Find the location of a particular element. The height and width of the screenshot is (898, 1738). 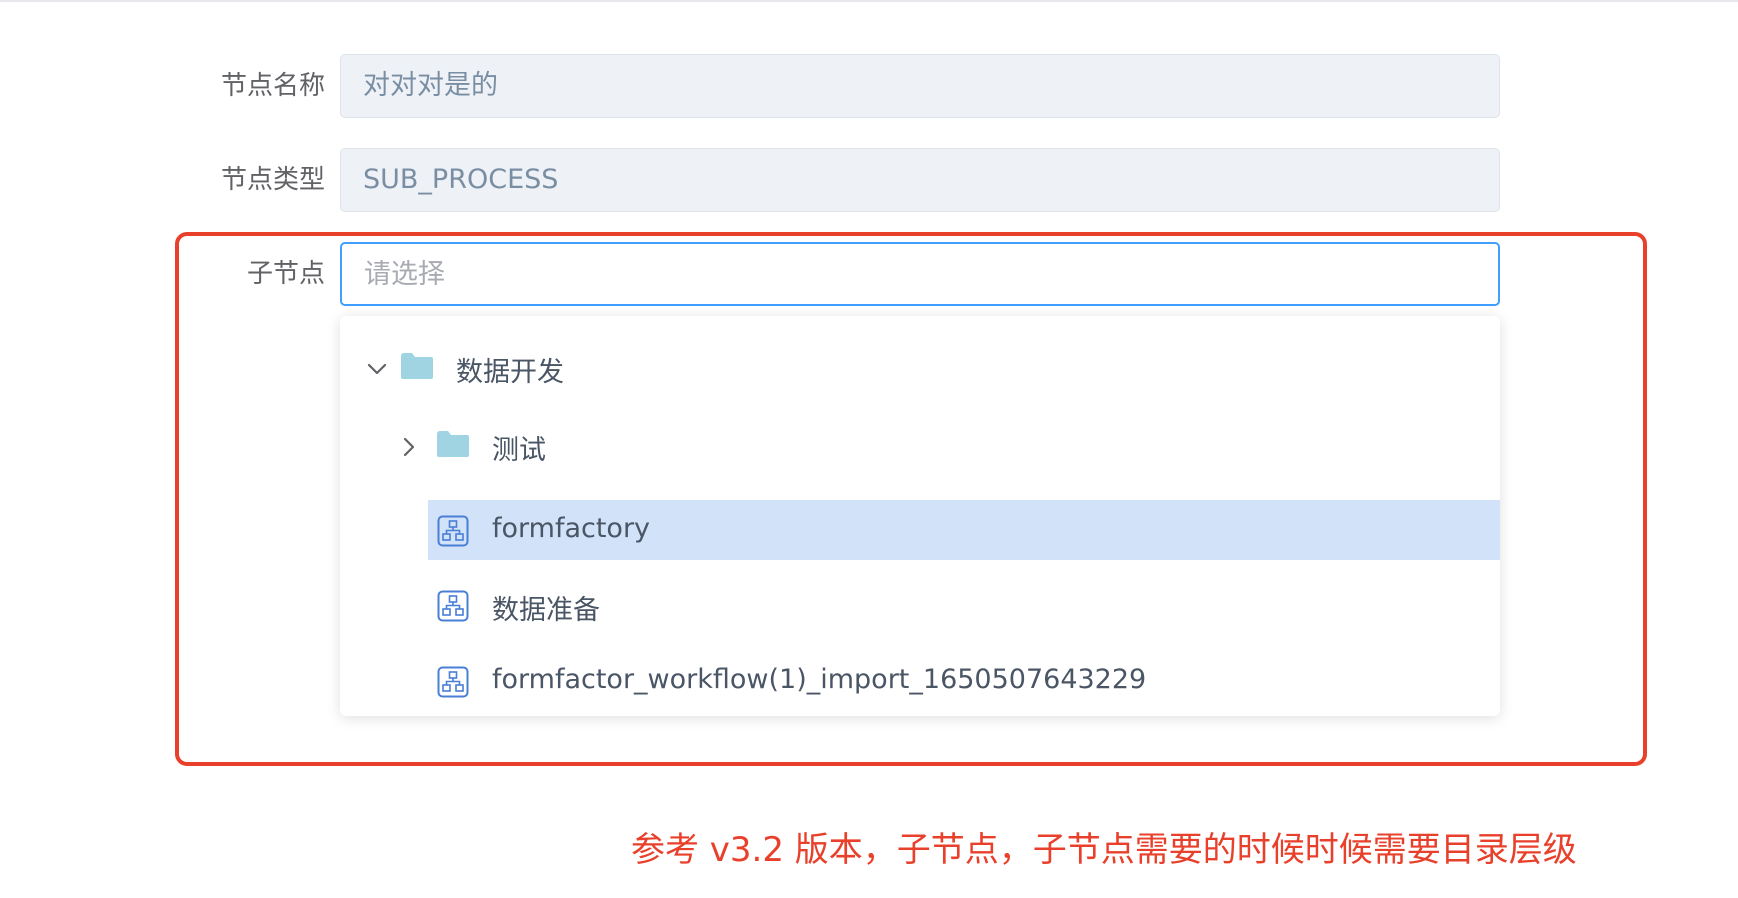

annotation-note: 参考 v3.2 版本，子节点，子节点需要的时候时候需要目录层级 is located at coordinates (1104, 850).